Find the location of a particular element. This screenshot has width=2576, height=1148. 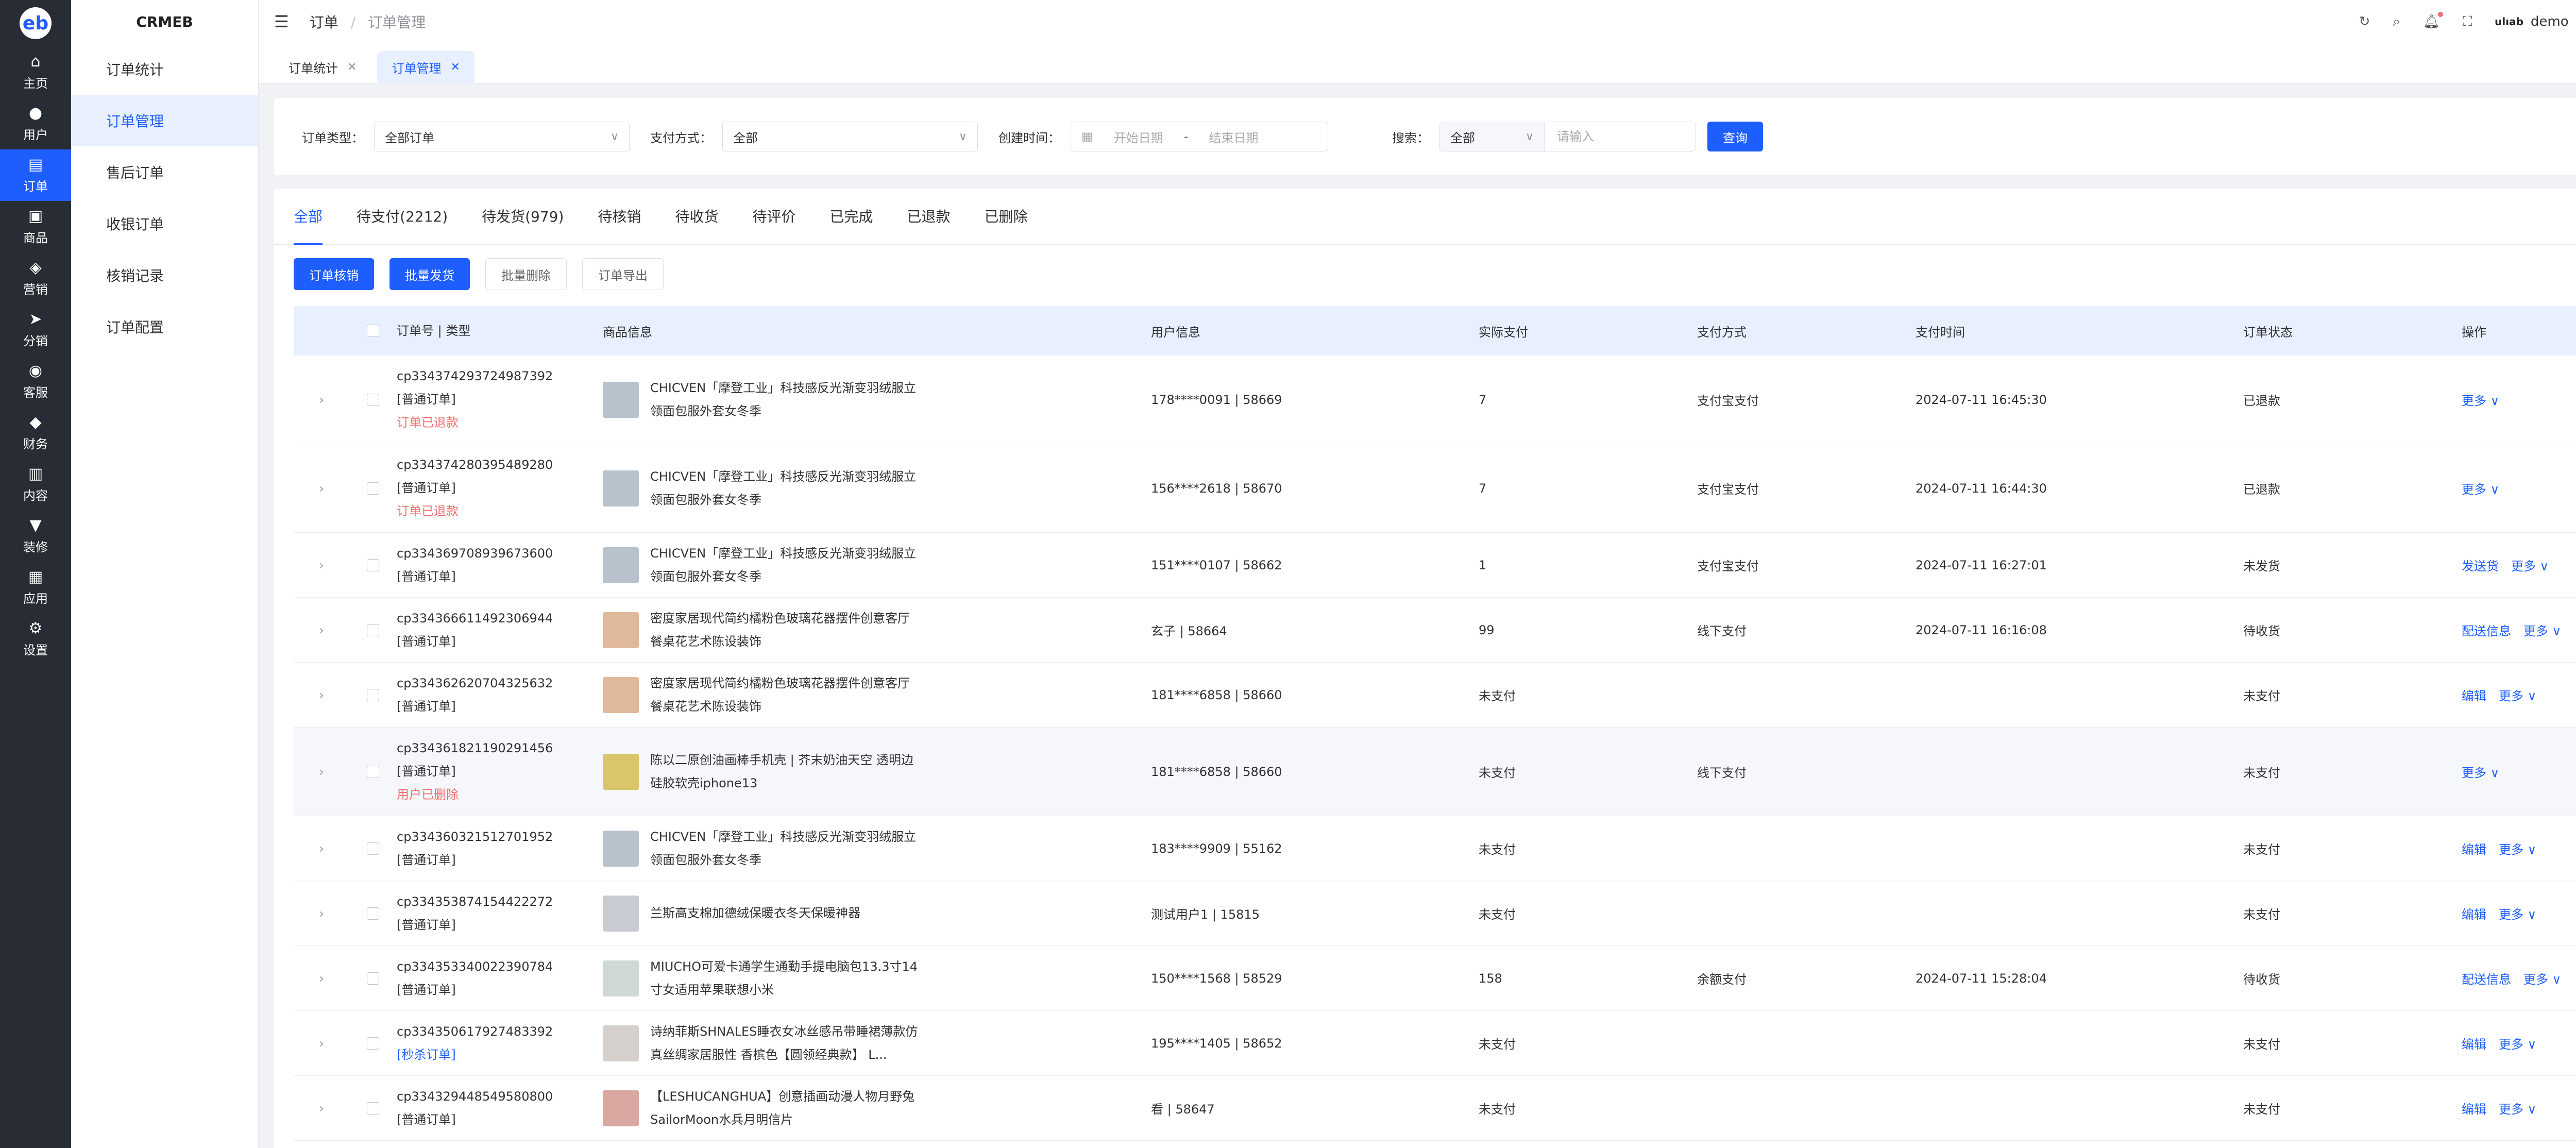

rail-item-apps: ▦ 应用 is located at coordinates (35, 587).